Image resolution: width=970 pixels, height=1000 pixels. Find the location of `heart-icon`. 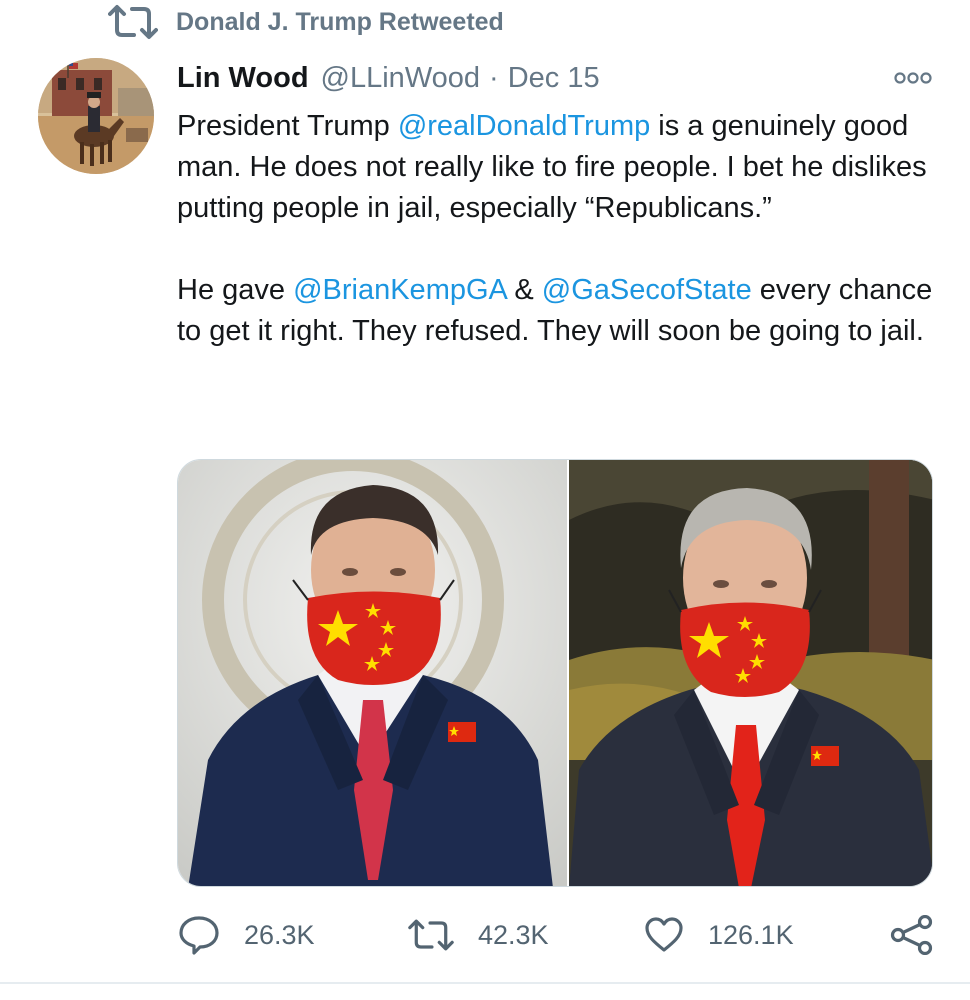

heart-icon is located at coordinates (664, 935).